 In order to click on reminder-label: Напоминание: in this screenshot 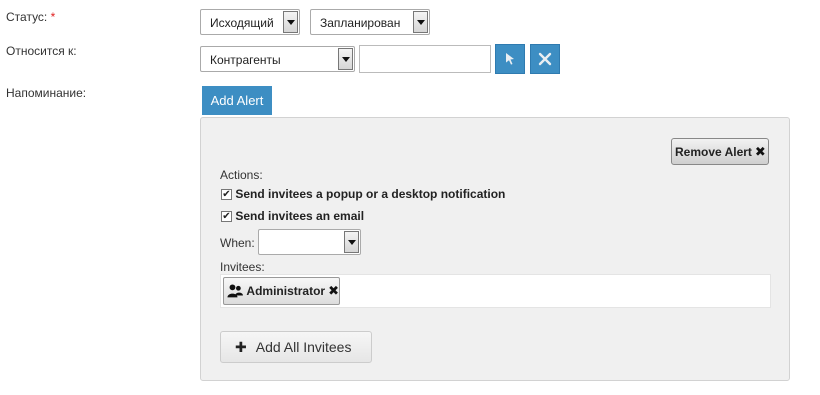, I will do `click(46, 93)`.